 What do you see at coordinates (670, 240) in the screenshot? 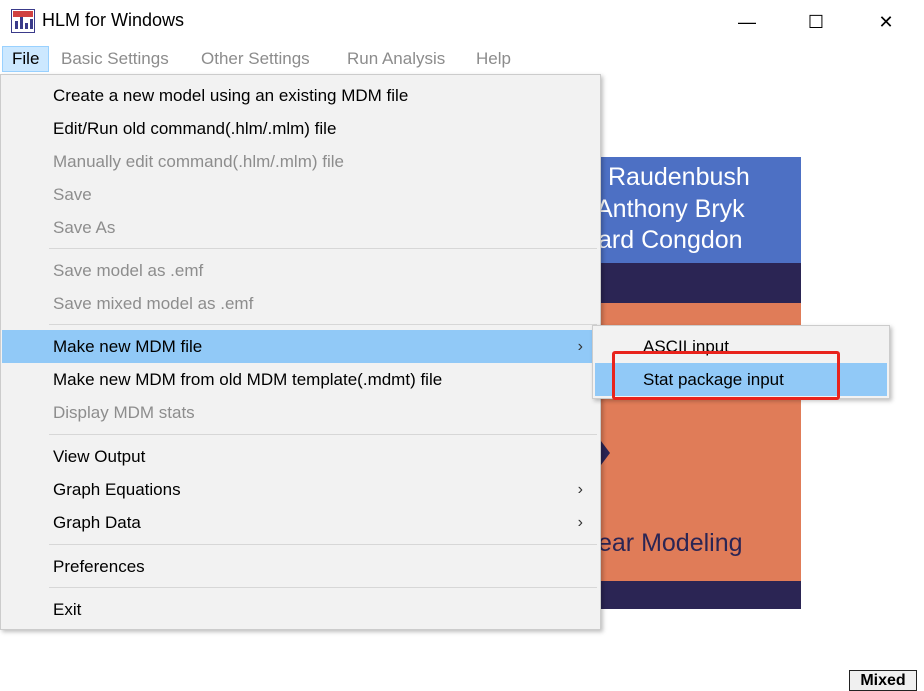
I see `cover-author-3: ard Congdon` at bounding box center [670, 240].